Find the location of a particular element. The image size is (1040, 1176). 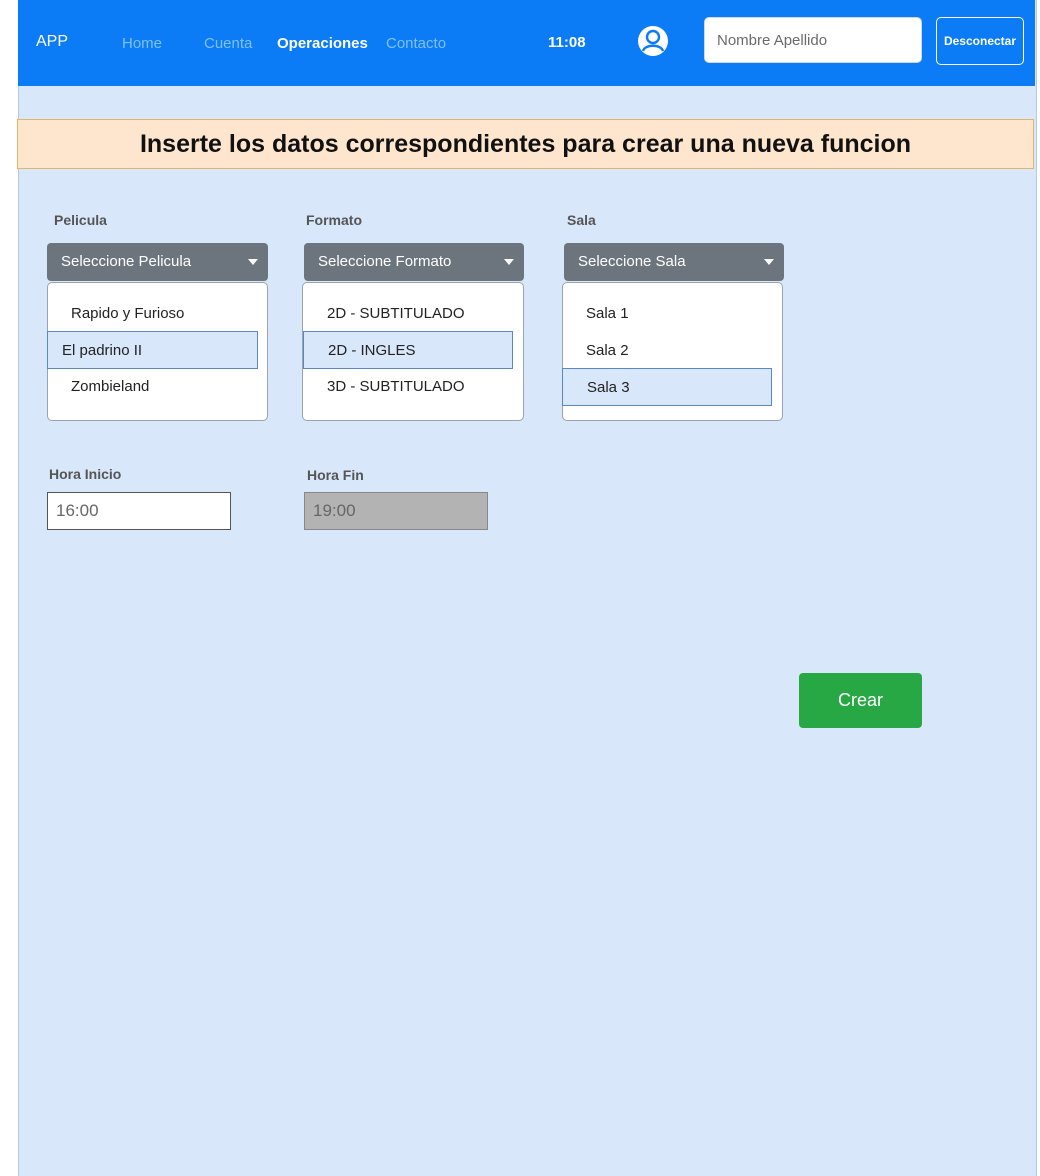

nav-link-cuenta: Cuenta is located at coordinates (228, 43).